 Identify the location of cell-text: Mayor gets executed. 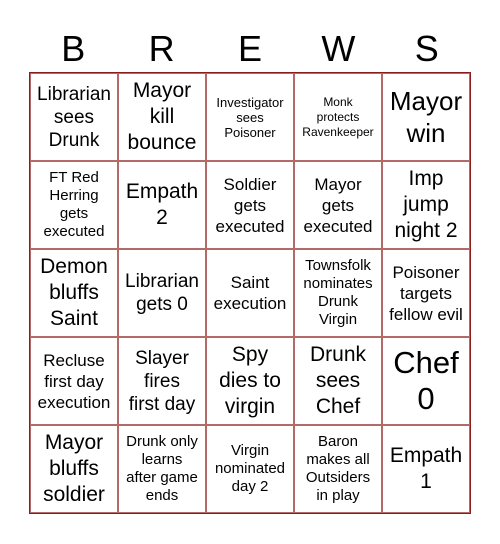
(338, 205).